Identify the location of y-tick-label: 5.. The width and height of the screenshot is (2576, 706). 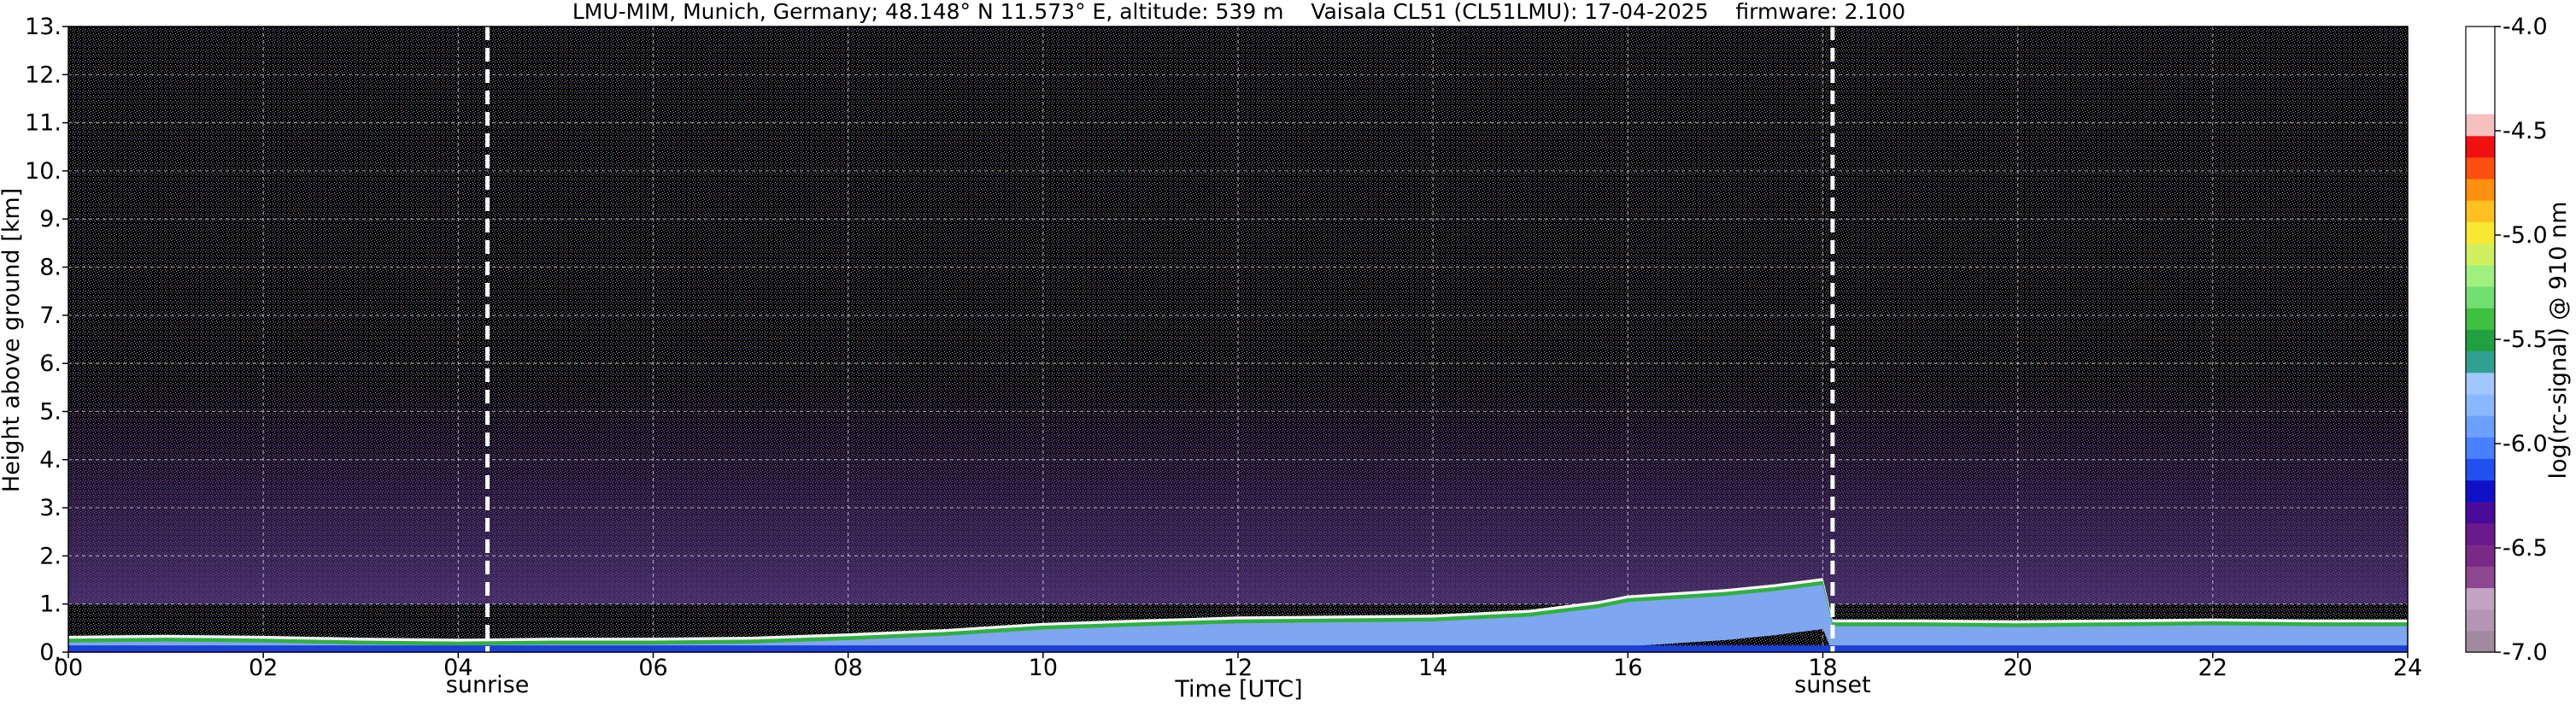
(50, 411).